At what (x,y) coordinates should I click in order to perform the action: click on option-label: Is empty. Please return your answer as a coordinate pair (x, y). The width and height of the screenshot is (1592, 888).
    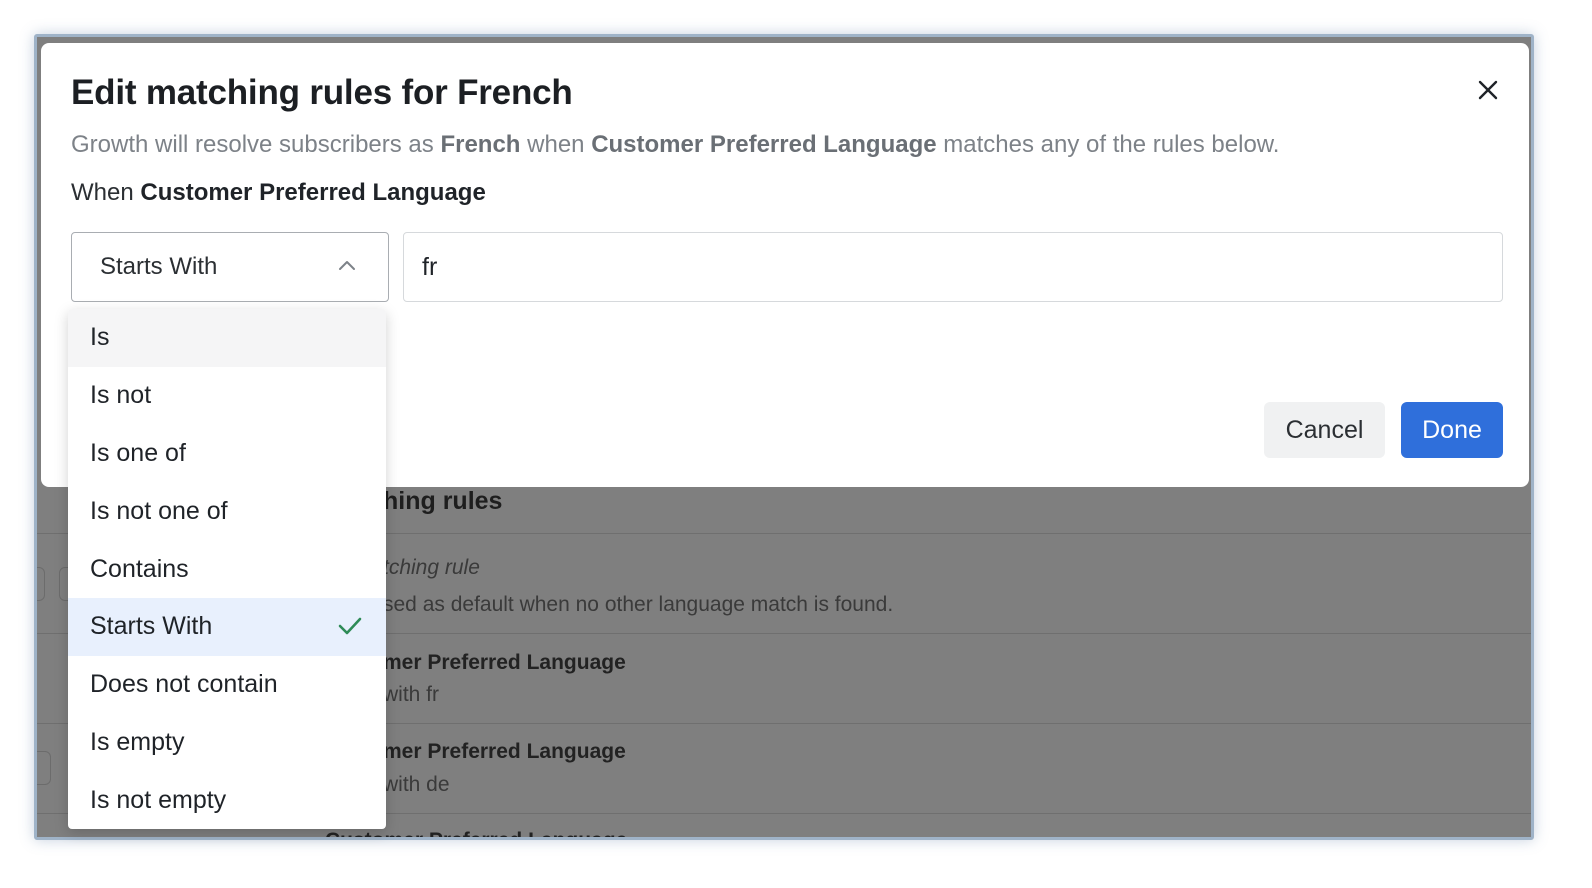
    Looking at the image, I should click on (137, 741).